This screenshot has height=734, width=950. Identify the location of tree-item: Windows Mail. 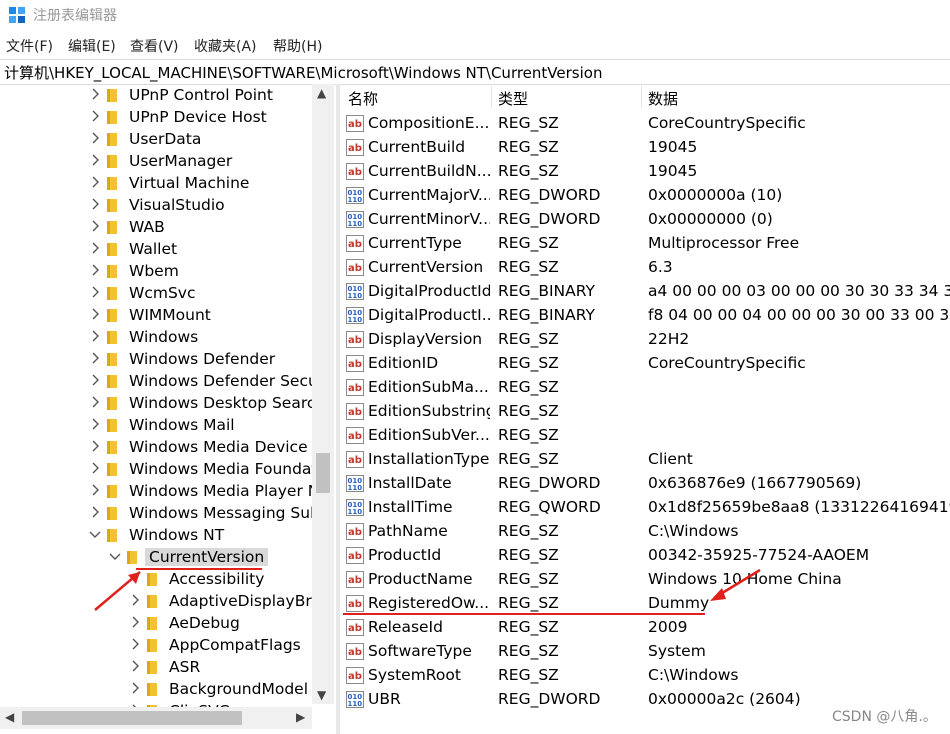
(156, 426).